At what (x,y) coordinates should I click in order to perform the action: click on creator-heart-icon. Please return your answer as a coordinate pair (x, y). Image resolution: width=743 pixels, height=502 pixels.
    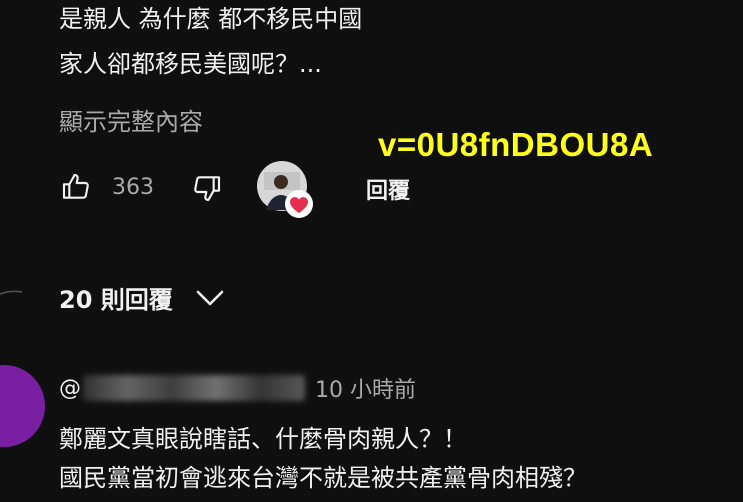
    Looking at the image, I should click on (299, 204).